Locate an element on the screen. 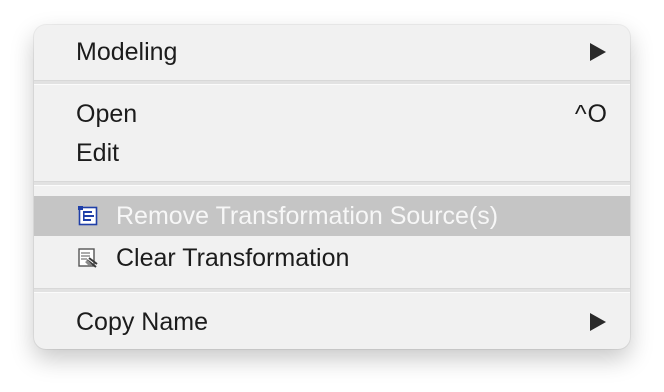  remove-transformation-source-icon is located at coordinates (88, 216).